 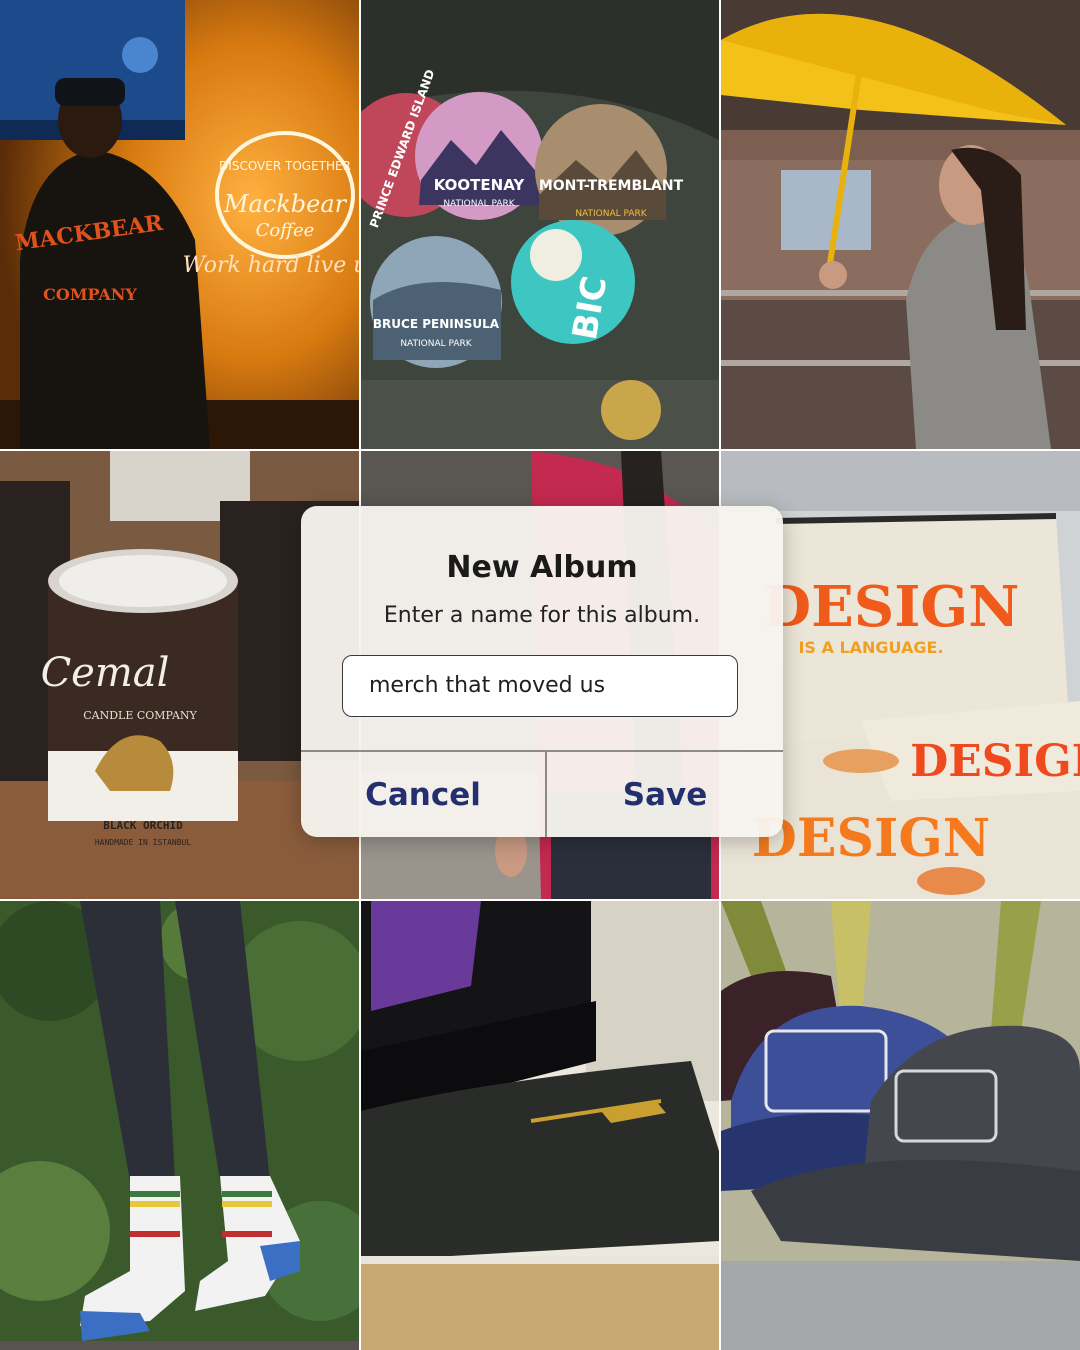 What do you see at coordinates (479, 204) in the screenshot?
I see `button-text-kootenay-np: NATIONAL PARK` at bounding box center [479, 204].